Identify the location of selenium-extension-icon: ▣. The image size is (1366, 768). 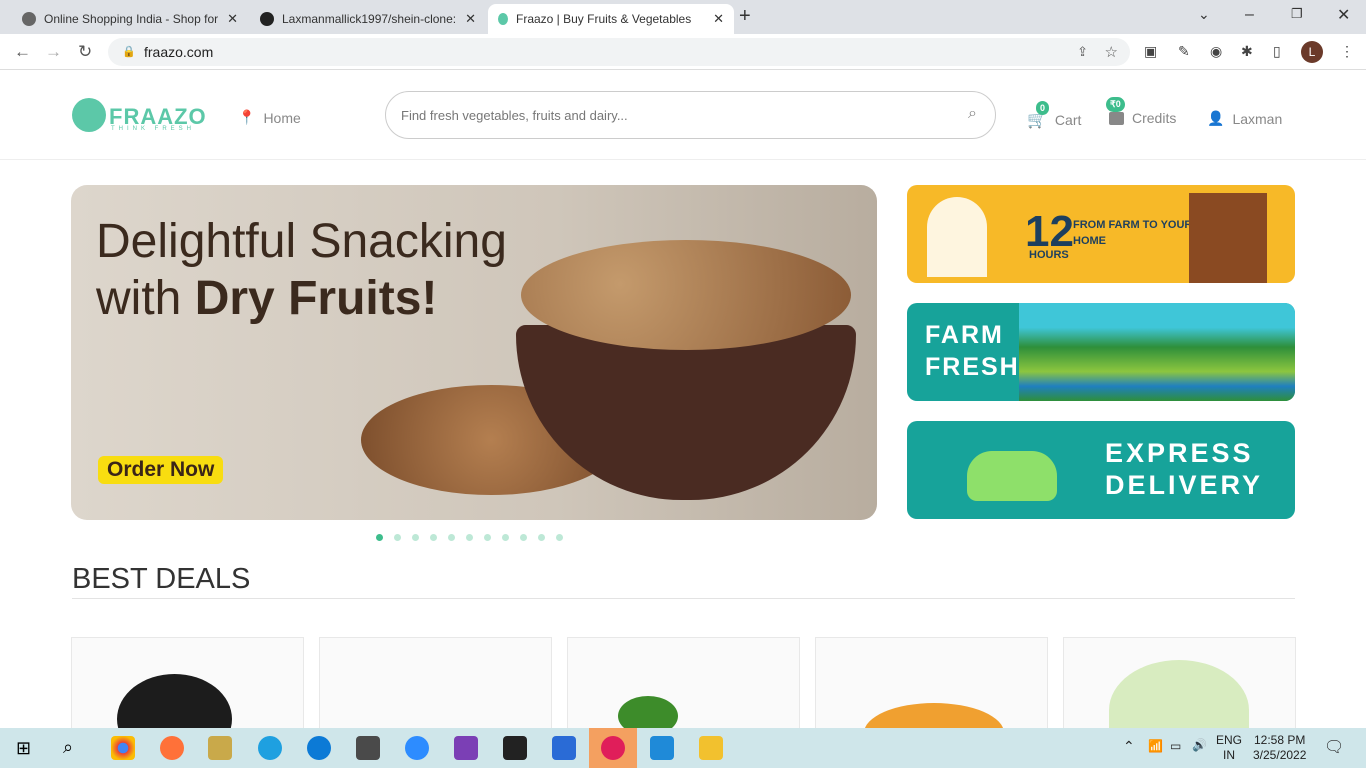
(1150, 51).